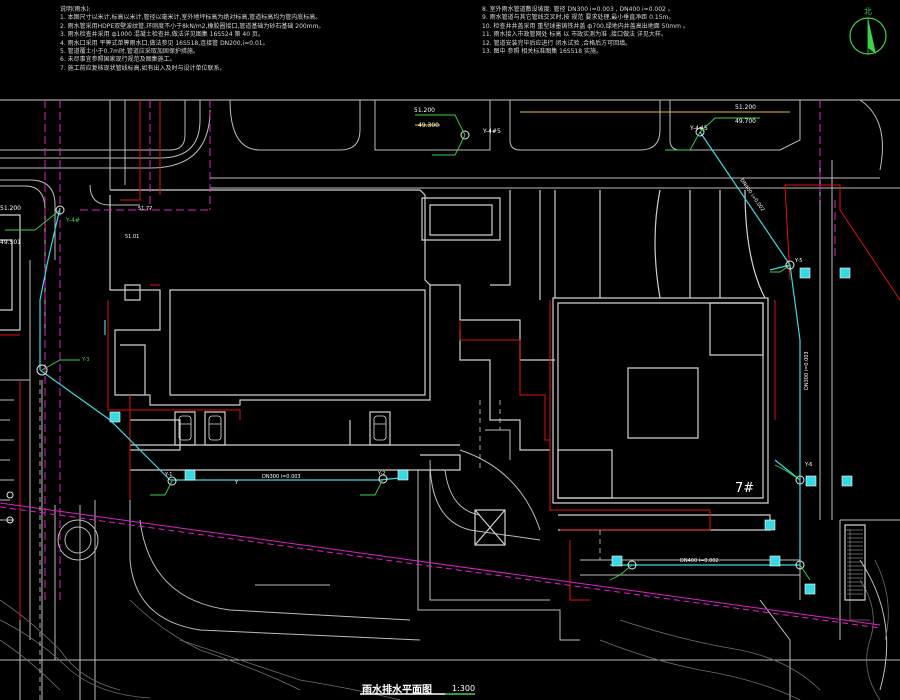  What do you see at coordinates (557, 43) in the screenshot?
I see `note-line: 12. 管道安装完毕后应进行 闭水试验 ,合格后方可回填。` at bounding box center [557, 43].